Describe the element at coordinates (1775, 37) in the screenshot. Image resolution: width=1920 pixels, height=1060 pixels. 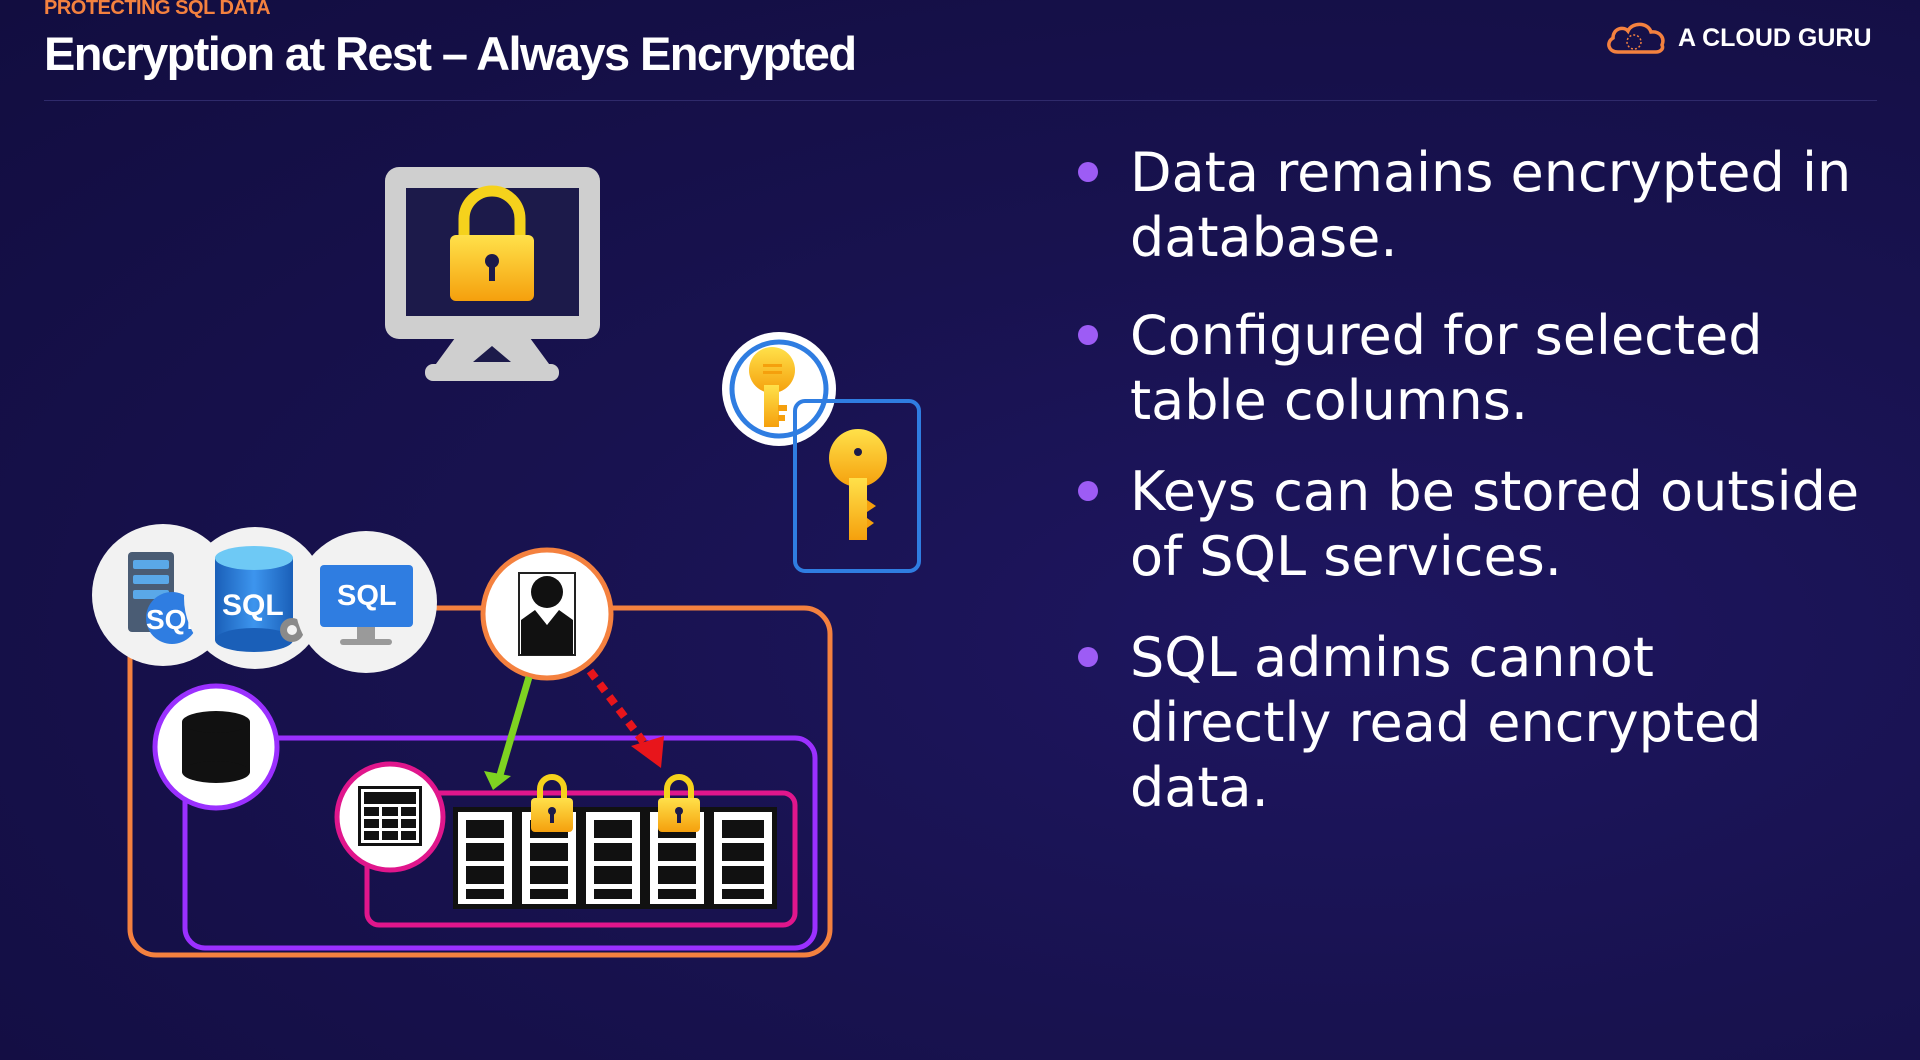
I see `brand-name: A CLOUD GURU` at that location.